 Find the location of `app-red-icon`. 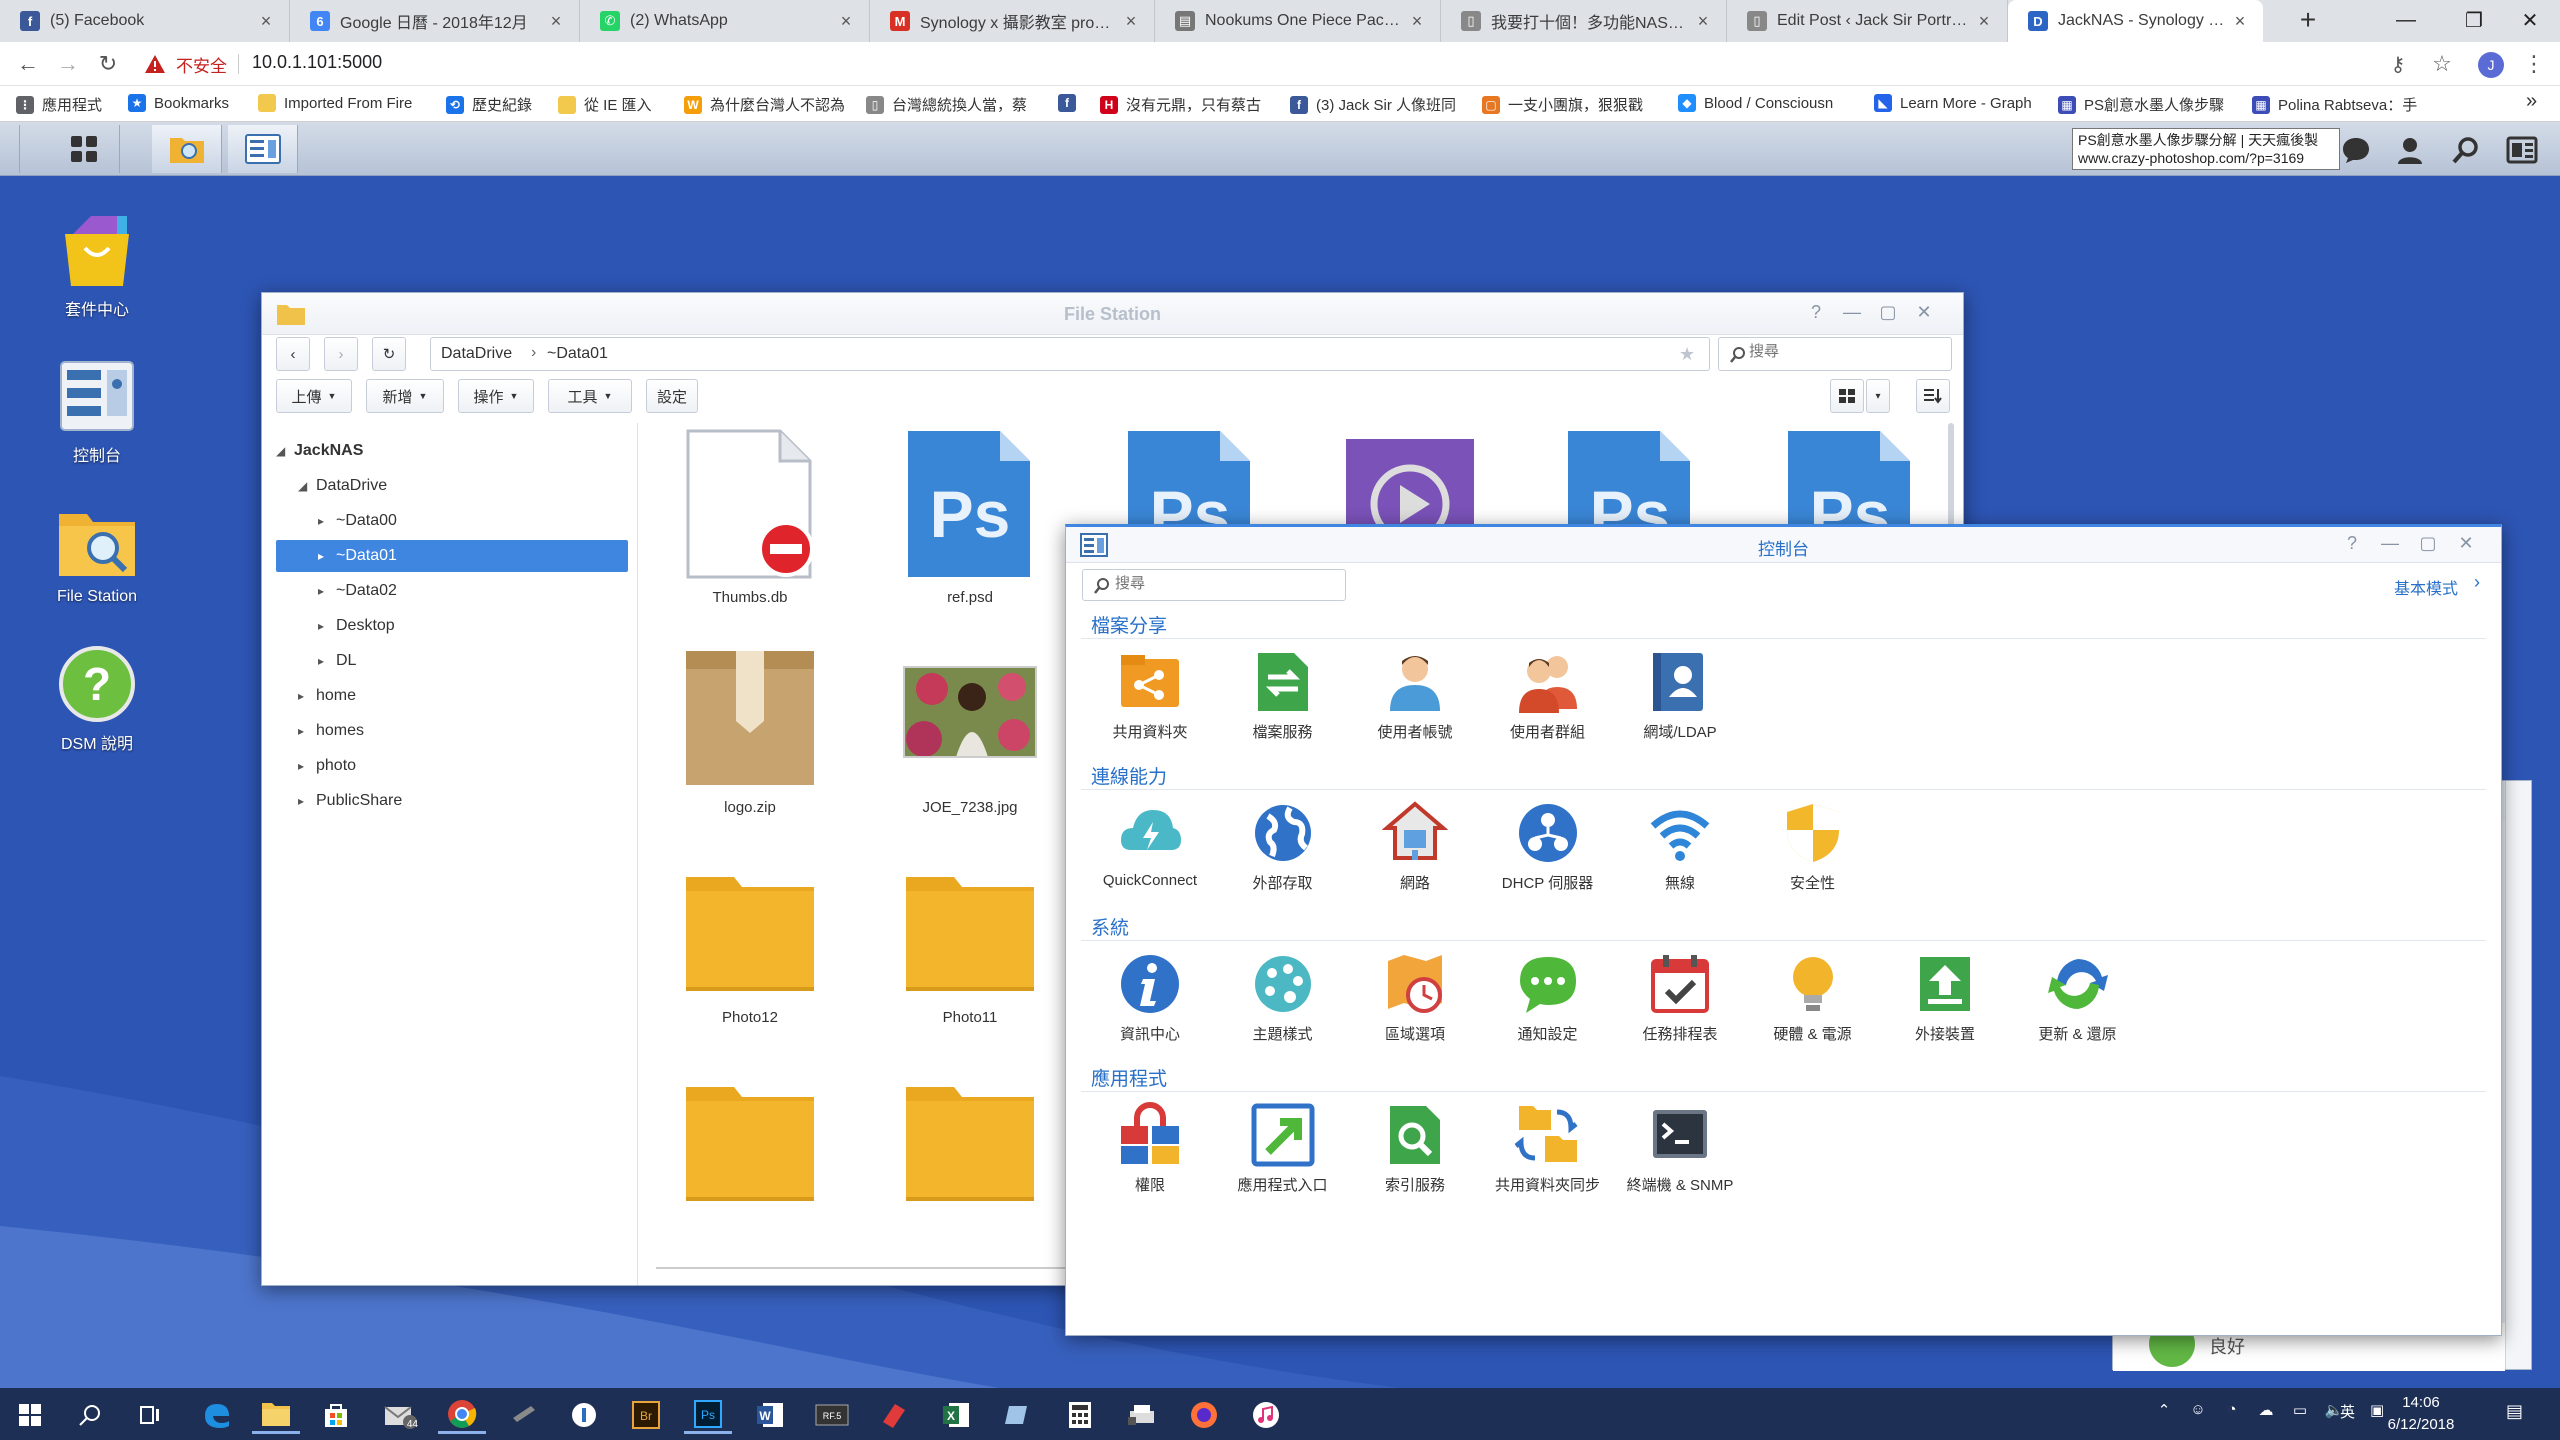

app-red-icon is located at coordinates (894, 1415).